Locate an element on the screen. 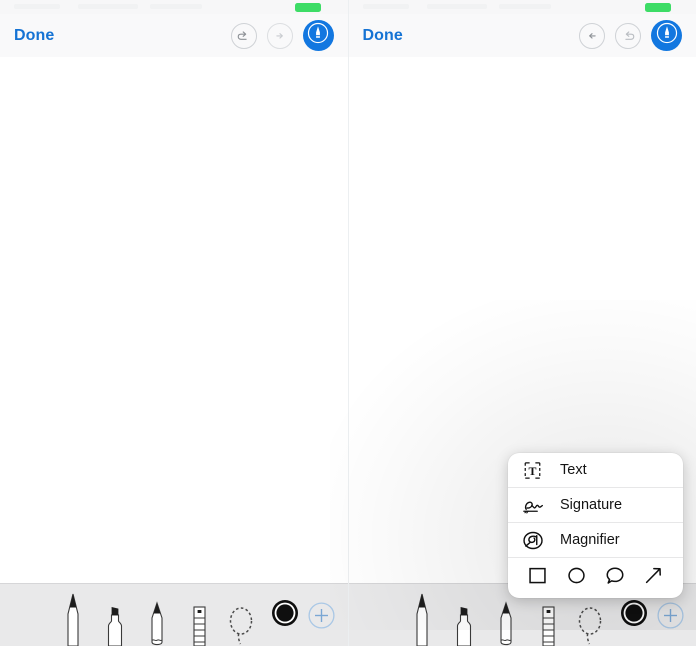 The width and height of the screenshot is (696, 646). redo-button-left is located at coordinates (279, 35).